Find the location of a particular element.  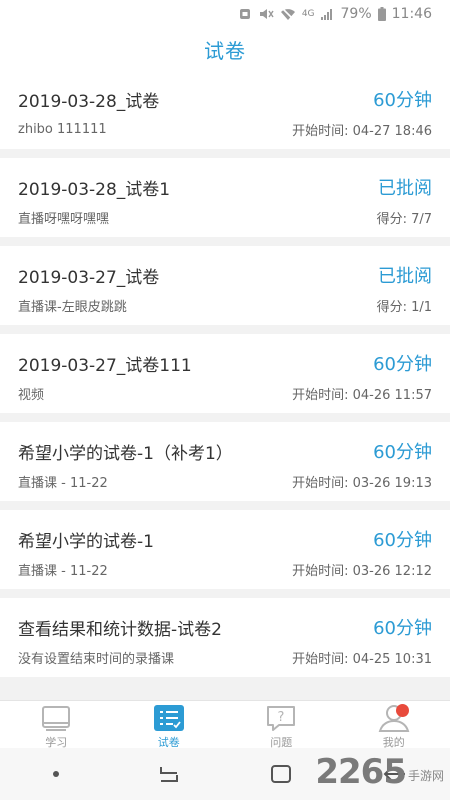

exam-name: 2019-03-27_试卷 is located at coordinates (89, 277).